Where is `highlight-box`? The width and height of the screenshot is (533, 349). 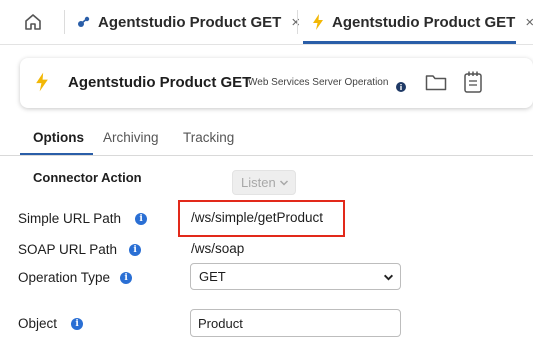 highlight-box is located at coordinates (261, 218).